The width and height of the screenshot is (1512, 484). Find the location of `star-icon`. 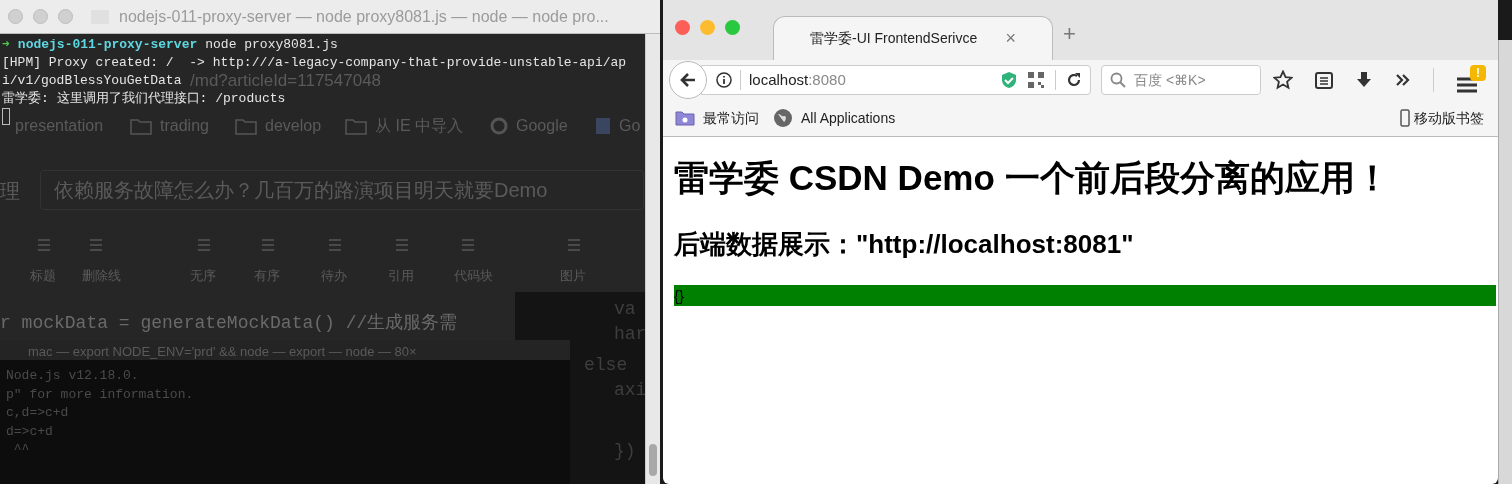

star-icon is located at coordinates (1283, 80).